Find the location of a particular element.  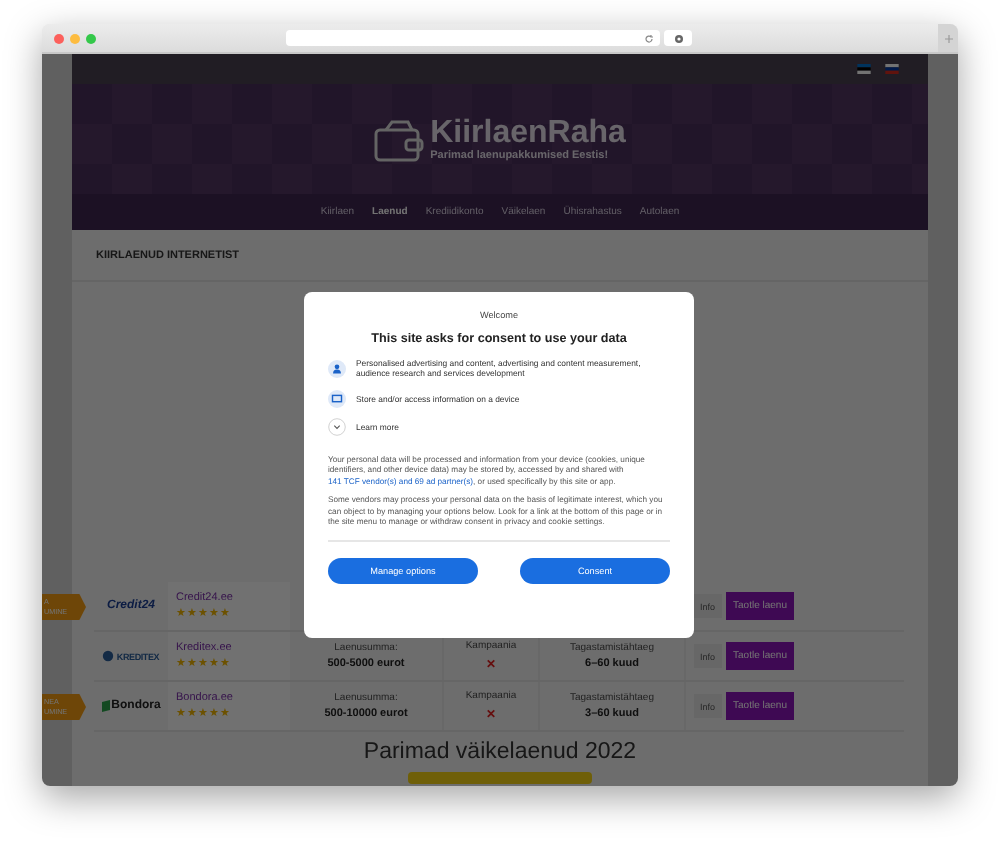

section-heading: Parimad väikelaenud 2022 is located at coordinates (500, 752).